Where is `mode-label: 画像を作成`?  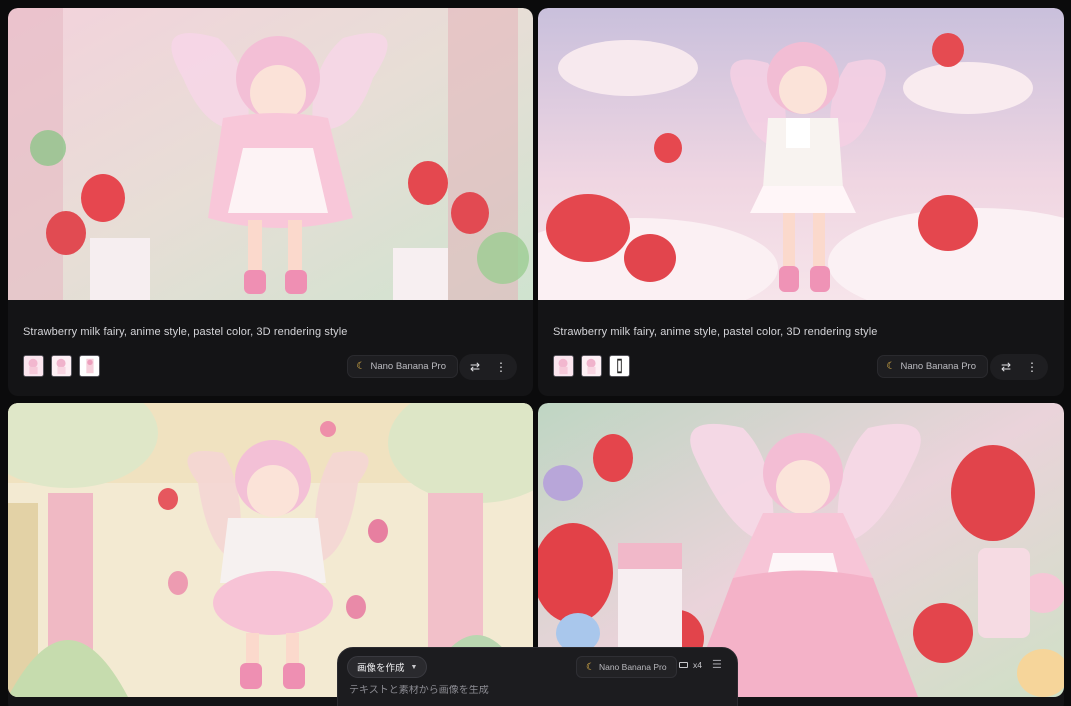
mode-label: 画像を作成 is located at coordinates (381, 668).